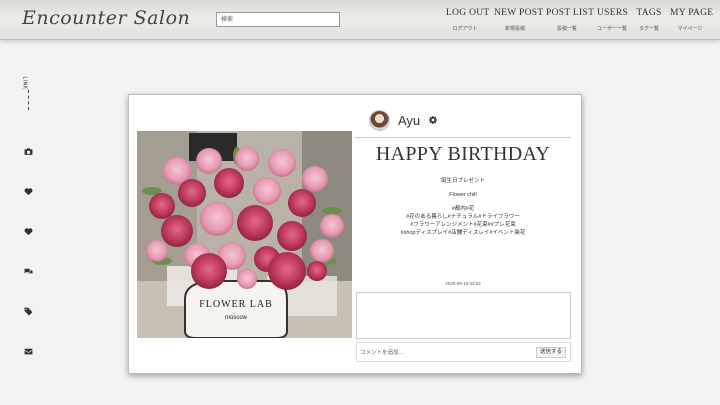 The width and height of the screenshot is (720, 405). What do you see at coordinates (236, 304) in the screenshot?
I see `photo-box-text: FLOWER LAB` at bounding box center [236, 304].